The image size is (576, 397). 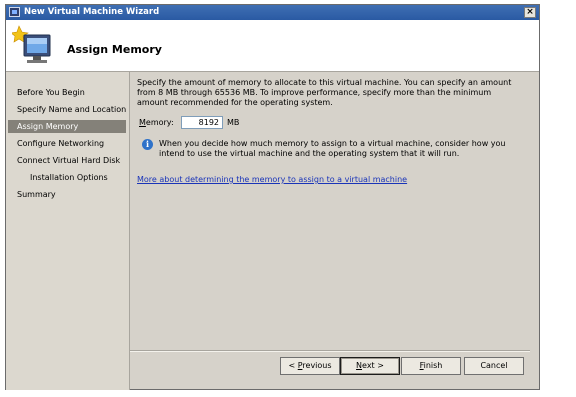 I want to click on wizard-header: Assign Memory, so click(x=272, y=46).